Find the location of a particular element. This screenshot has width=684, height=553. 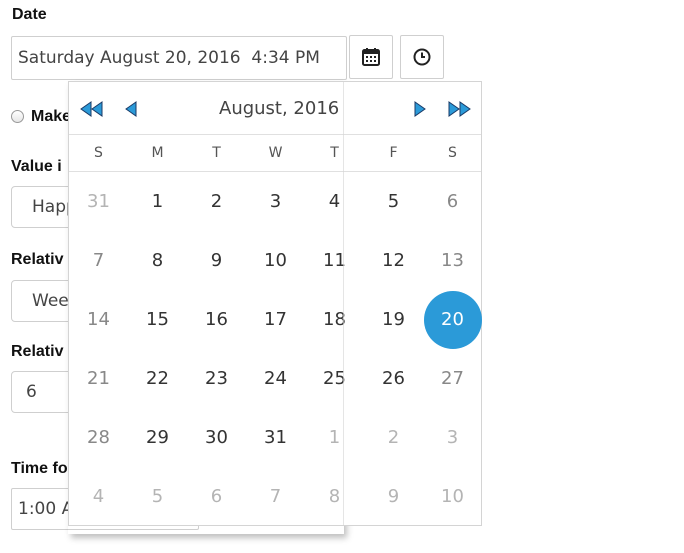

calendar-day: 12 is located at coordinates (393, 260).